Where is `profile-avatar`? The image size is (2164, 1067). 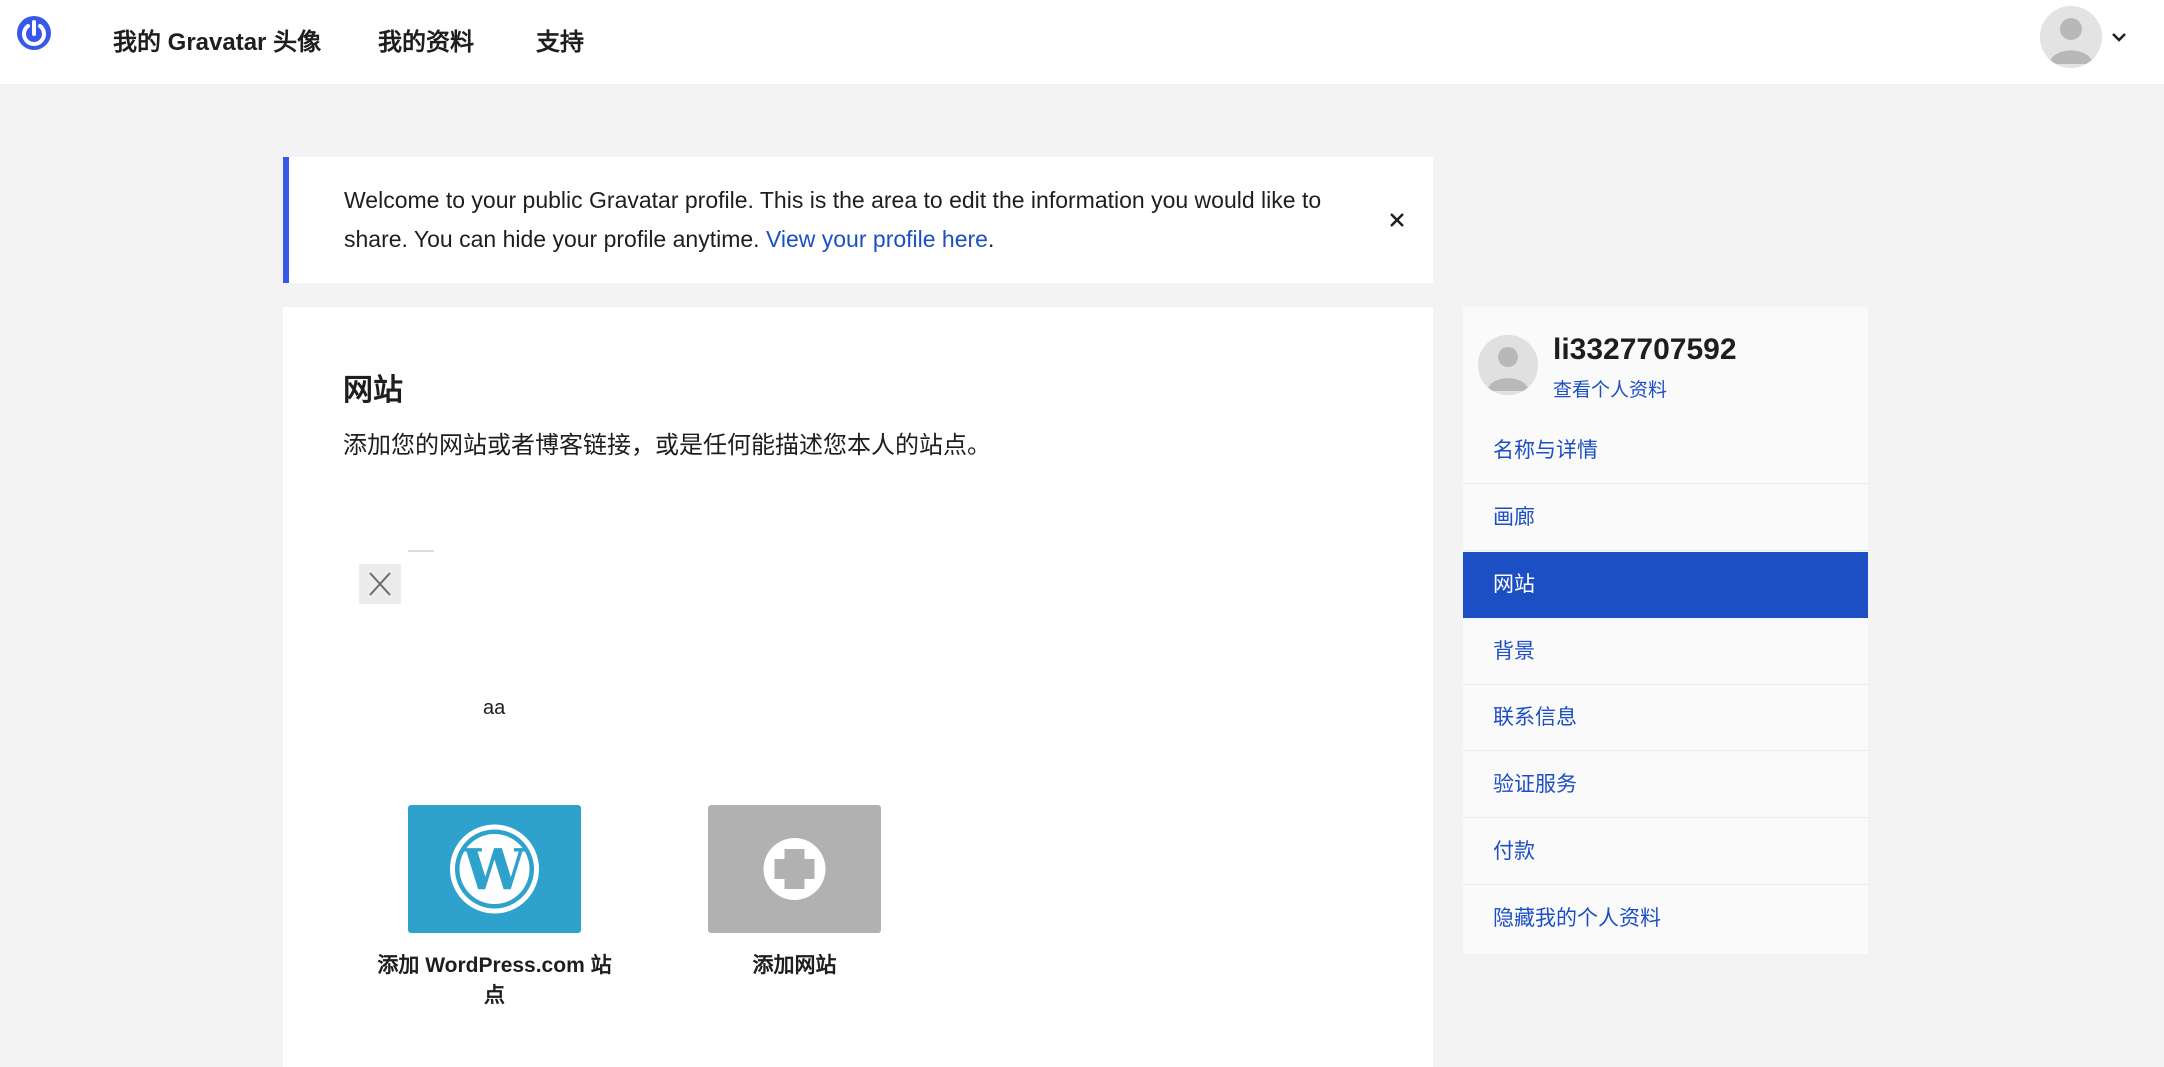 profile-avatar is located at coordinates (1508, 365).